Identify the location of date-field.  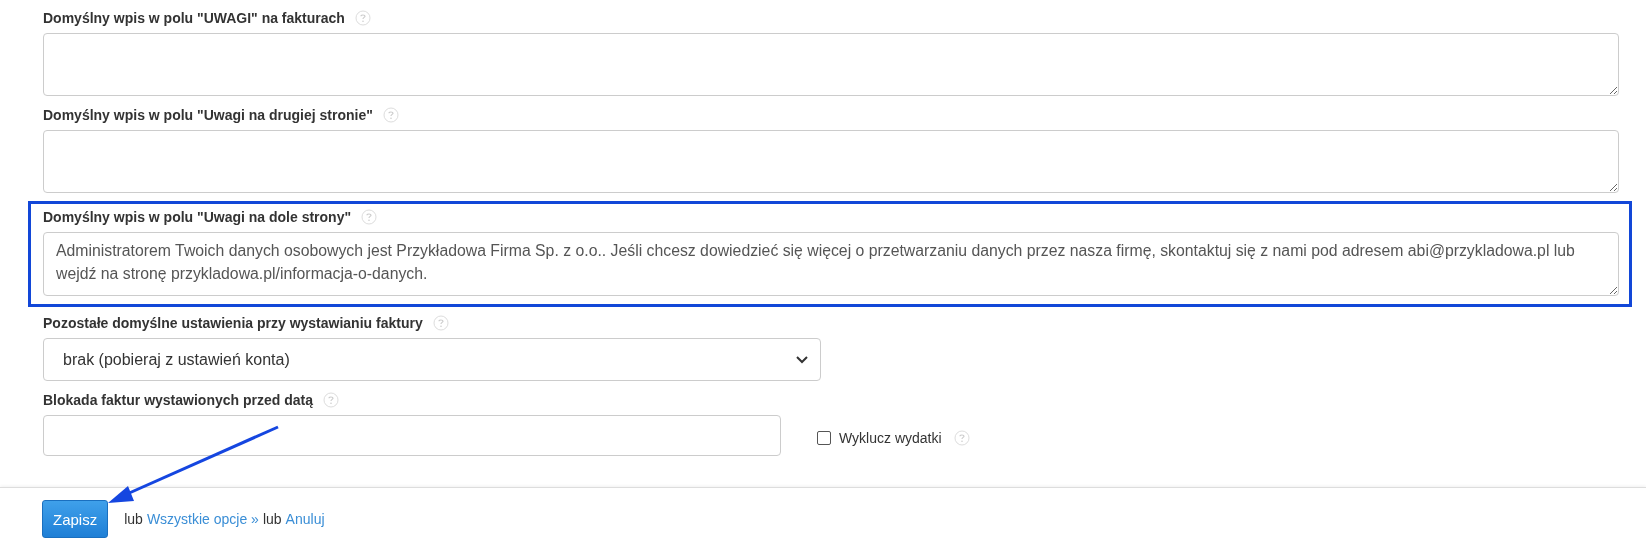
(412, 435).